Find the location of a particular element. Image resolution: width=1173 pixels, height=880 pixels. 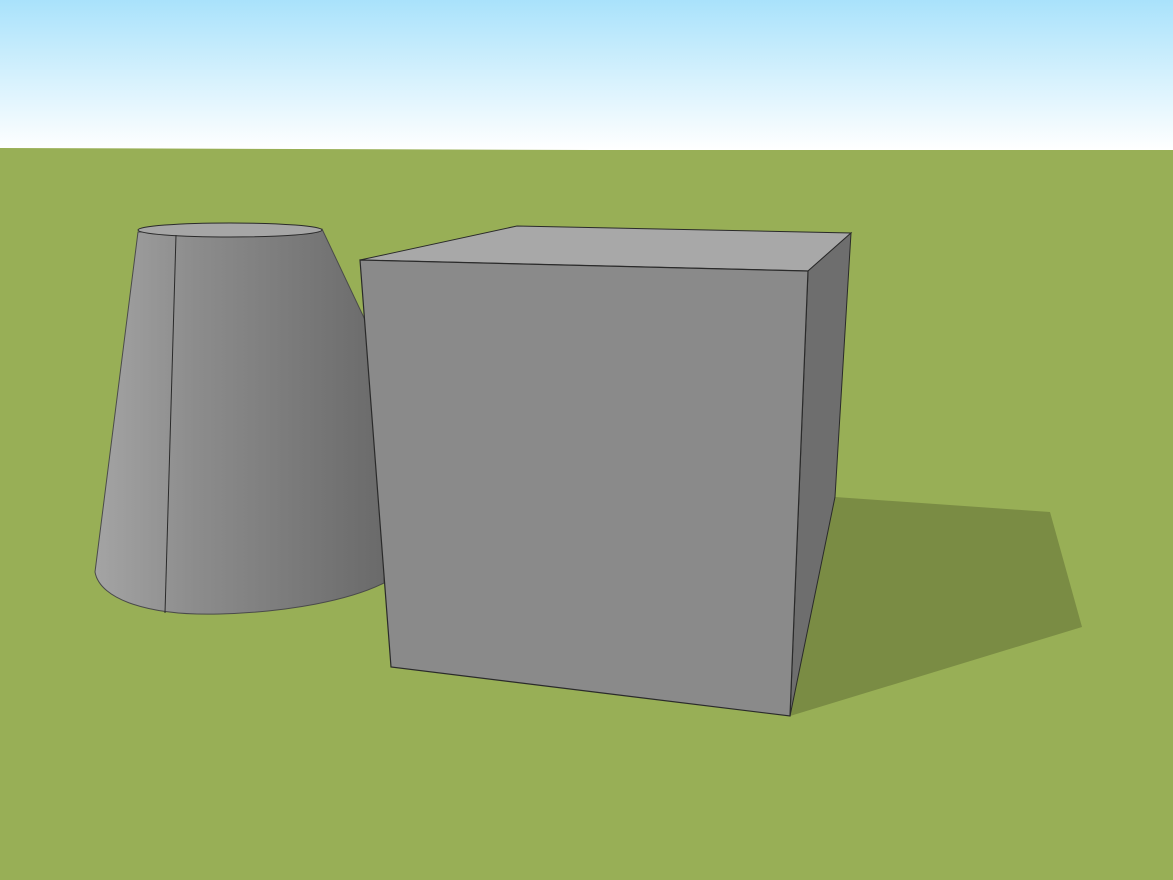

cone-body is located at coordinates (239, 421).